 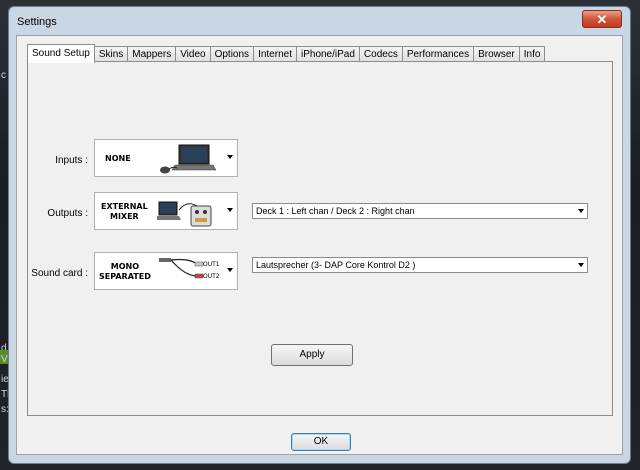 What do you see at coordinates (211, 276) in the screenshot?
I see `out2-label: OUT2` at bounding box center [211, 276].